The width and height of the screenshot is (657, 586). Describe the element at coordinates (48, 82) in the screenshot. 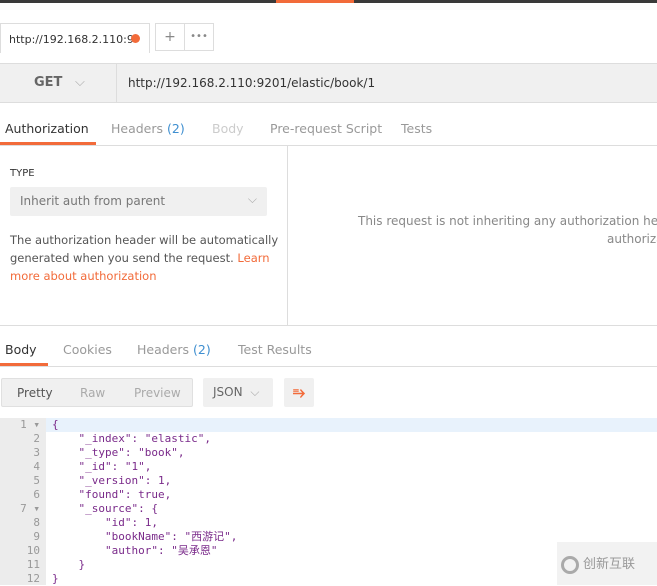

I see `method-value: GET` at that location.